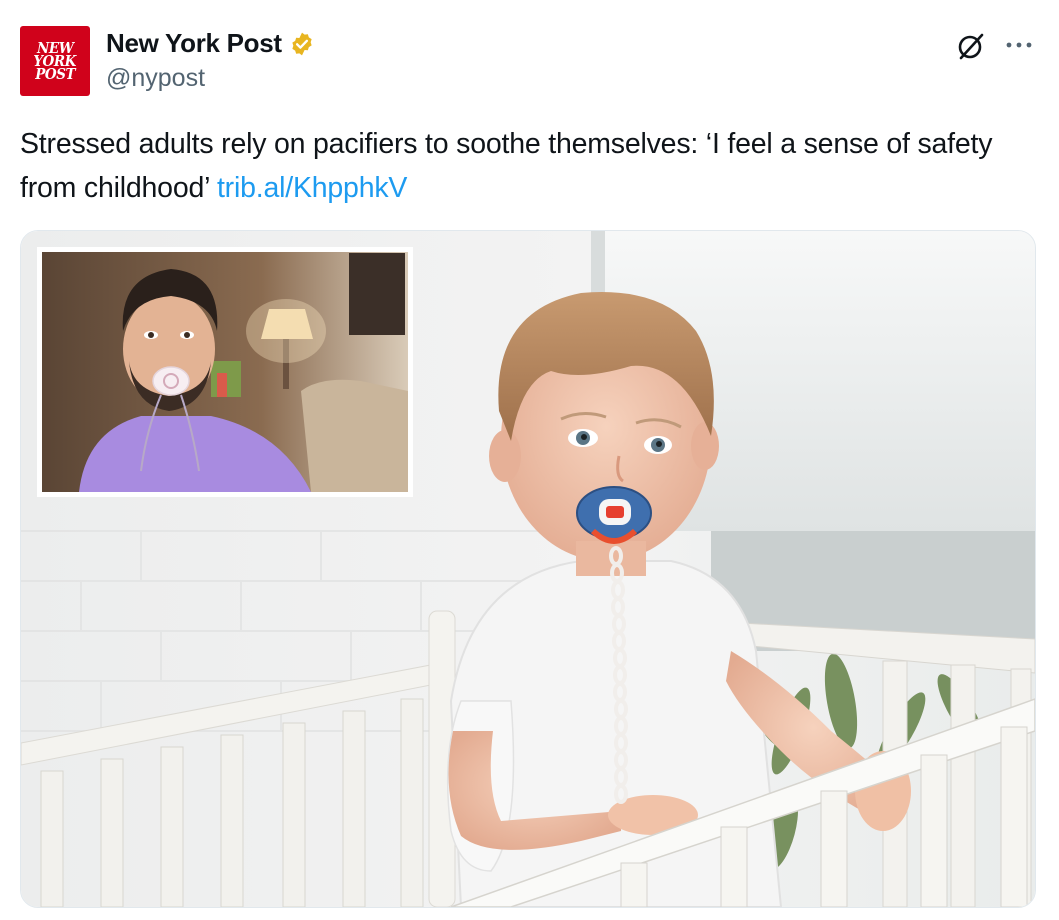 The image size is (1059, 920). I want to click on grok-icon, so click(971, 46).